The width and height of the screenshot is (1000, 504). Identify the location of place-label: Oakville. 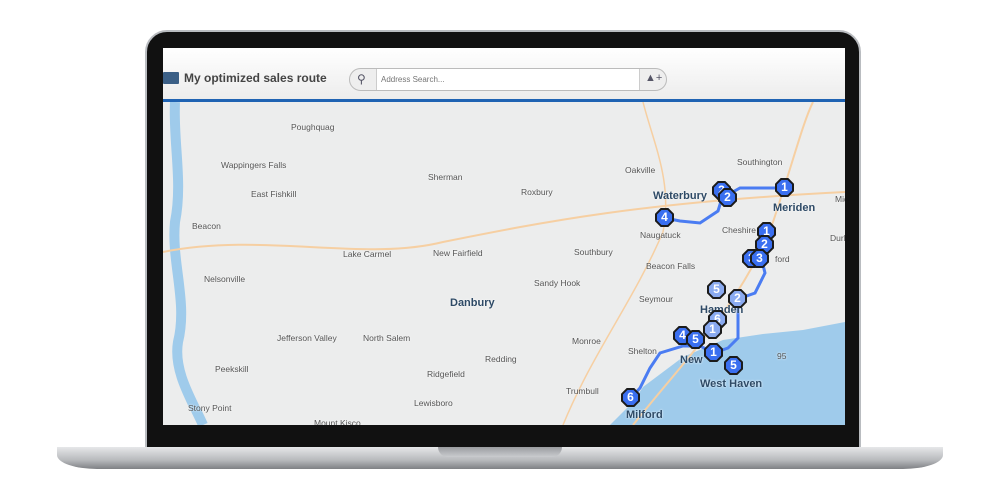
(640, 170).